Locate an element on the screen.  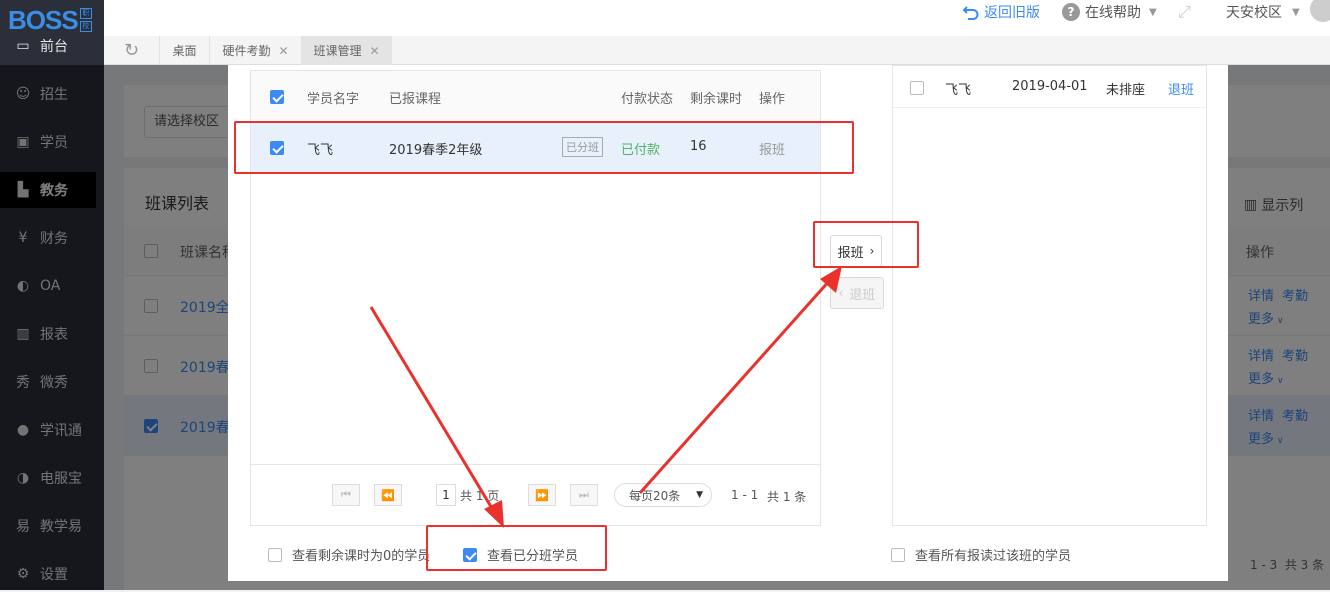
annotation-arrow-up is located at coordinates (740, 380).